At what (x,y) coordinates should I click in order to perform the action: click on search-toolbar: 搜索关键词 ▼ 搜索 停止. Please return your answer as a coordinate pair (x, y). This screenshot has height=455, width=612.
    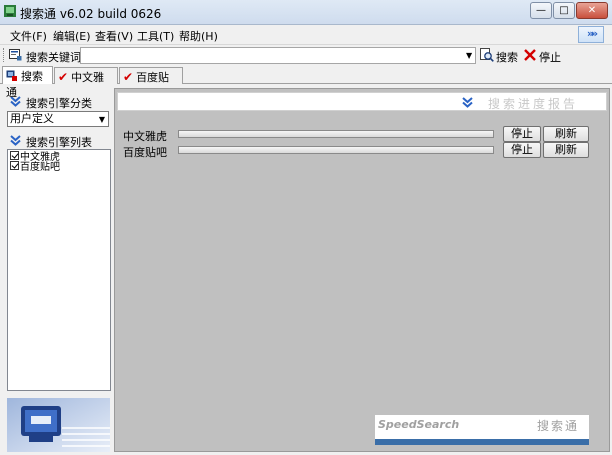
    Looking at the image, I should click on (306, 55).